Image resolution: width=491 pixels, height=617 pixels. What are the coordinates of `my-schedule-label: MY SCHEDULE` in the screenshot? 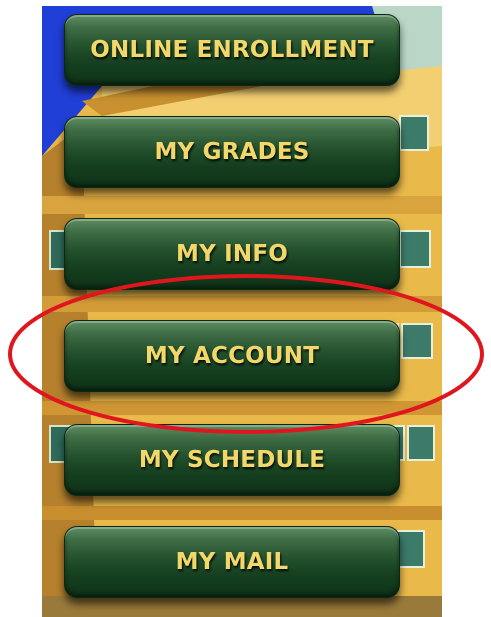 It's located at (232, 460).